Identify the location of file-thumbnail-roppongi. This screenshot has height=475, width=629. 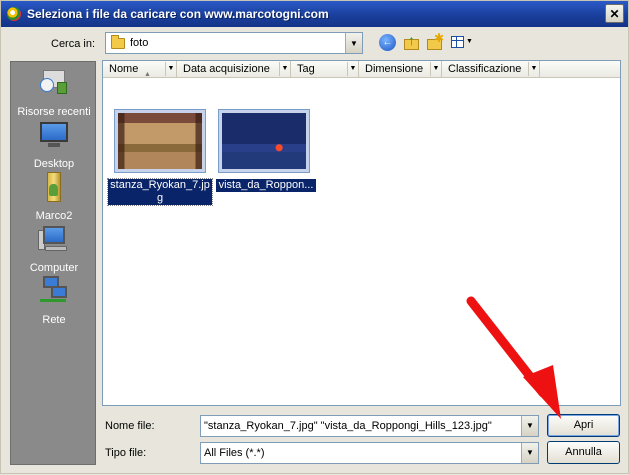
(264, 141).